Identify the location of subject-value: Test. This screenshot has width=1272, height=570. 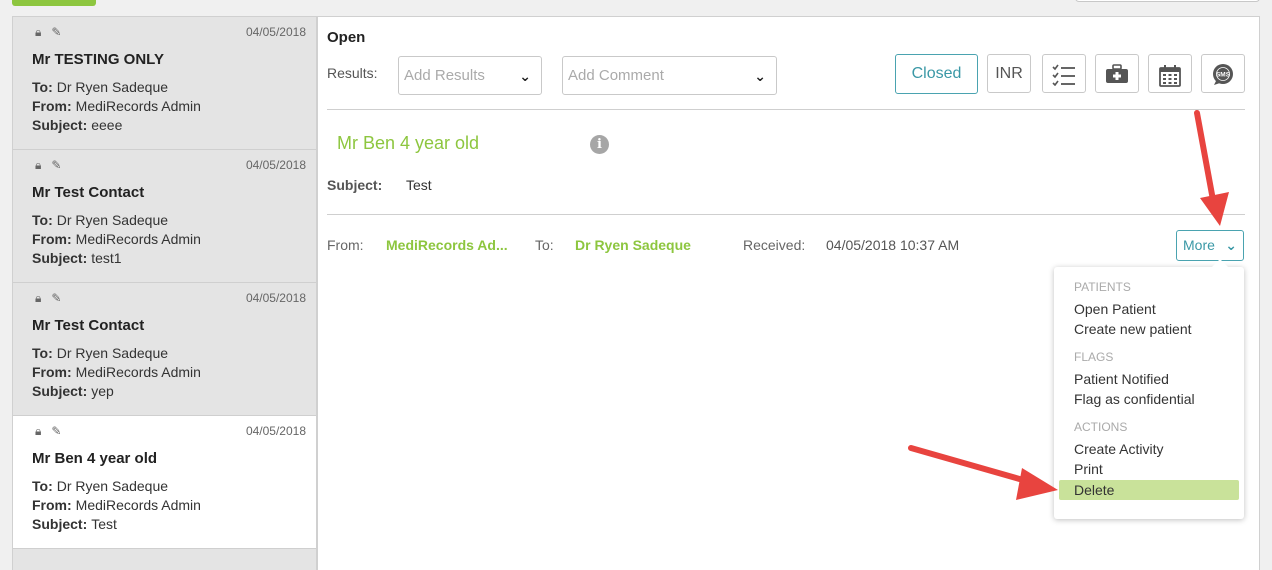
(419, 185).